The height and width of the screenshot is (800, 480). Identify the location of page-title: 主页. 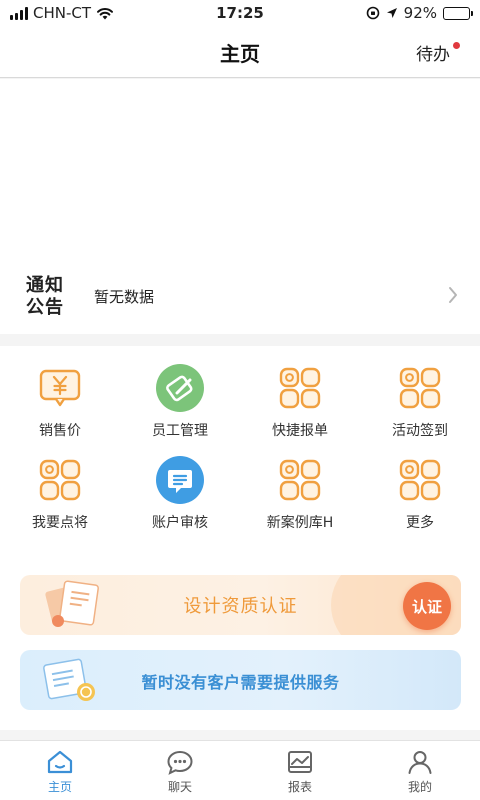
(240, 54).